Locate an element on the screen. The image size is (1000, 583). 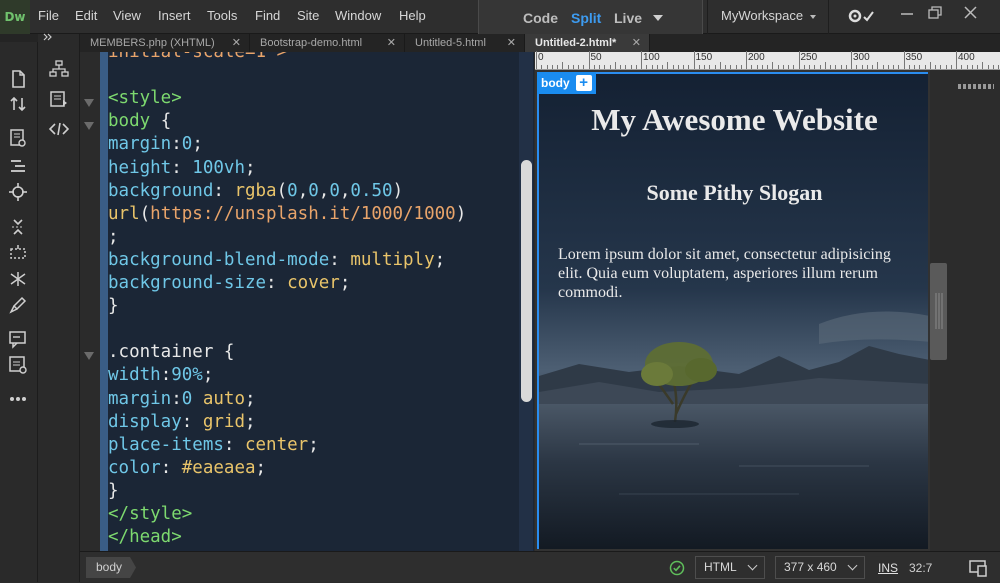
indent-icon is located at coordinates (18, 279).